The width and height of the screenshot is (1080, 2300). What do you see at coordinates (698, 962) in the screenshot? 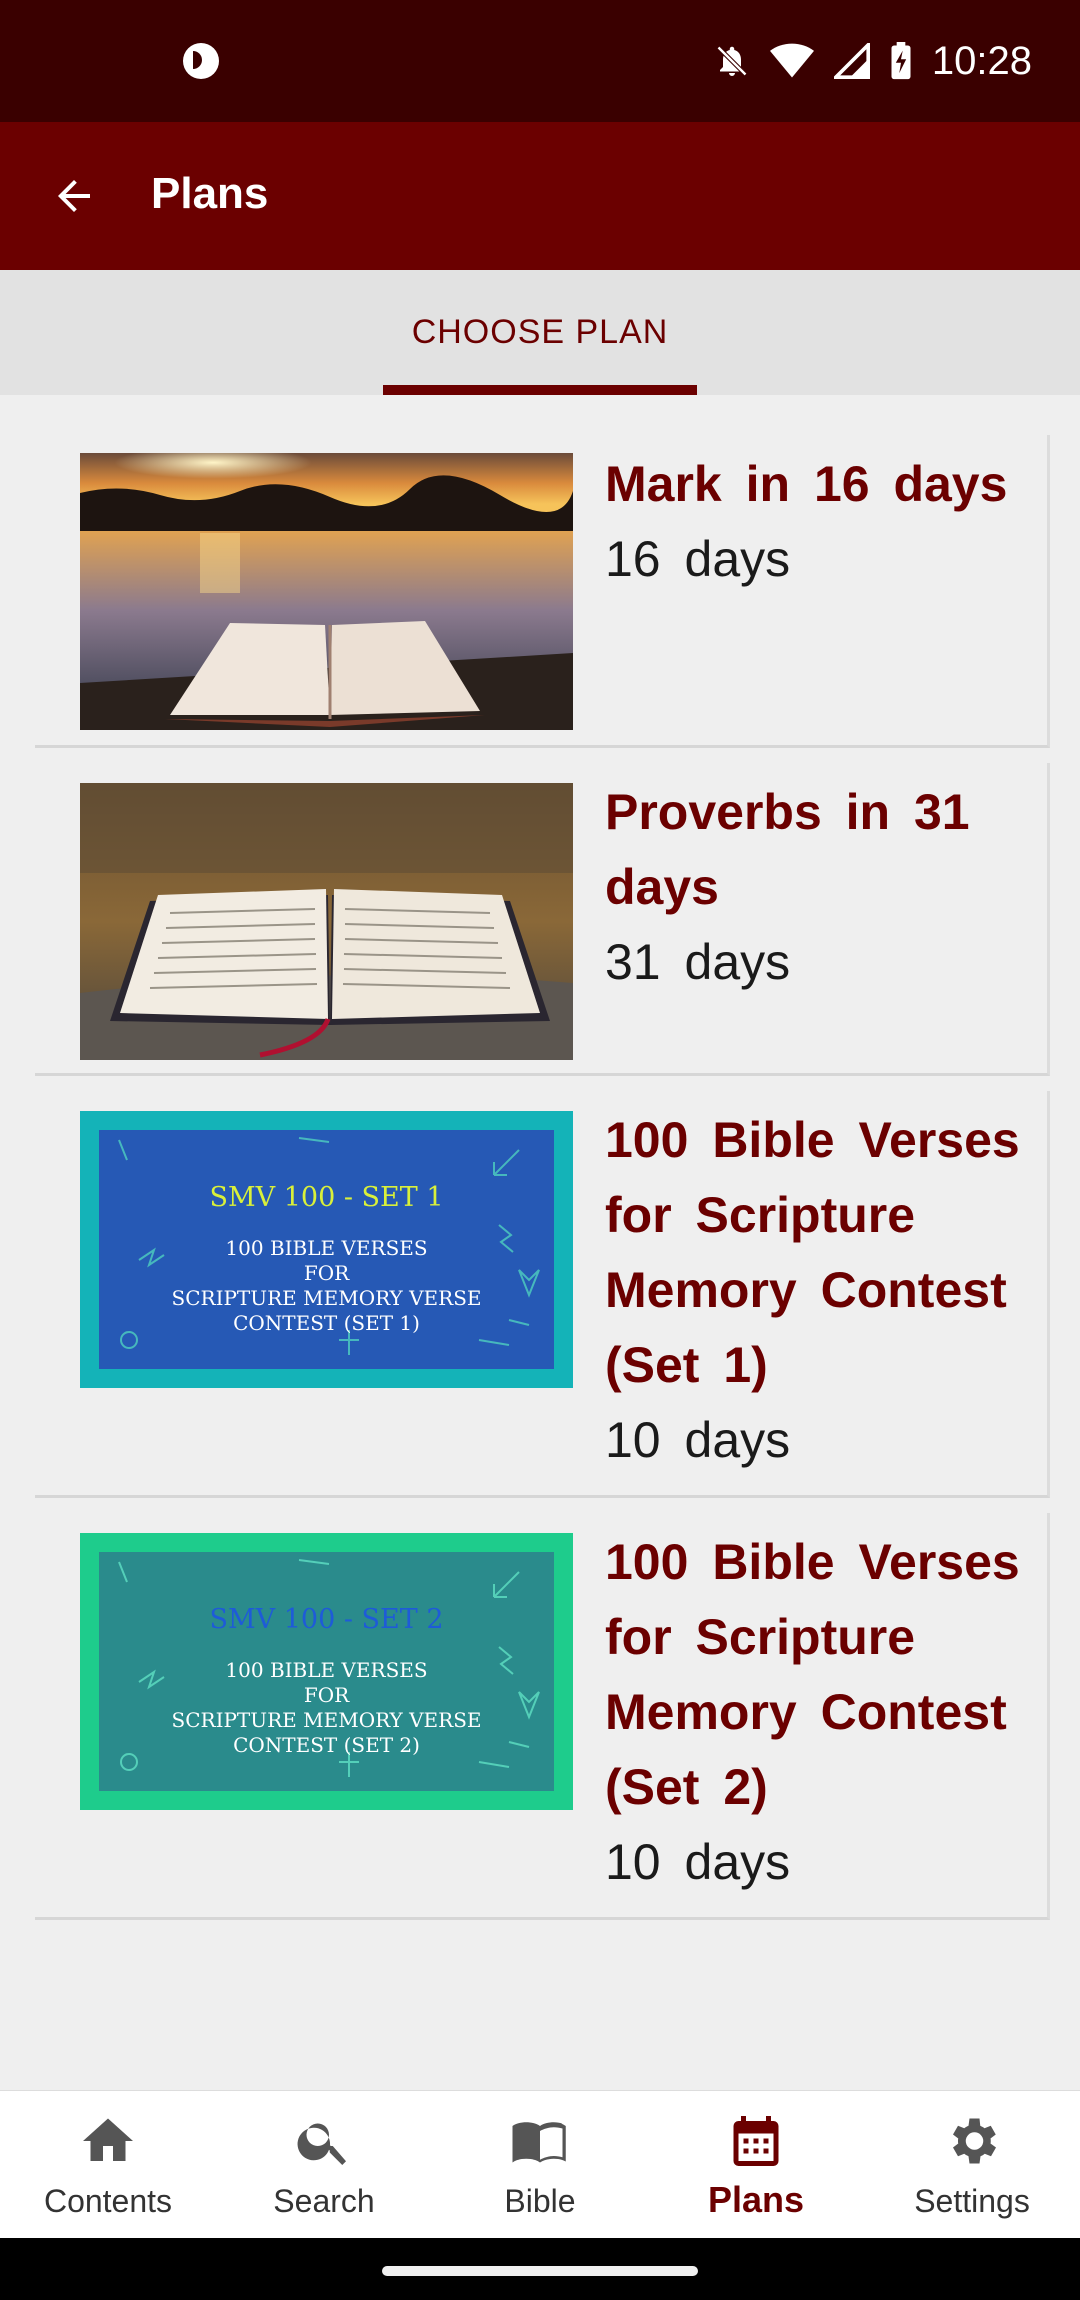
I see `plan-duration: 31 days` at bounding box center [698, 962].